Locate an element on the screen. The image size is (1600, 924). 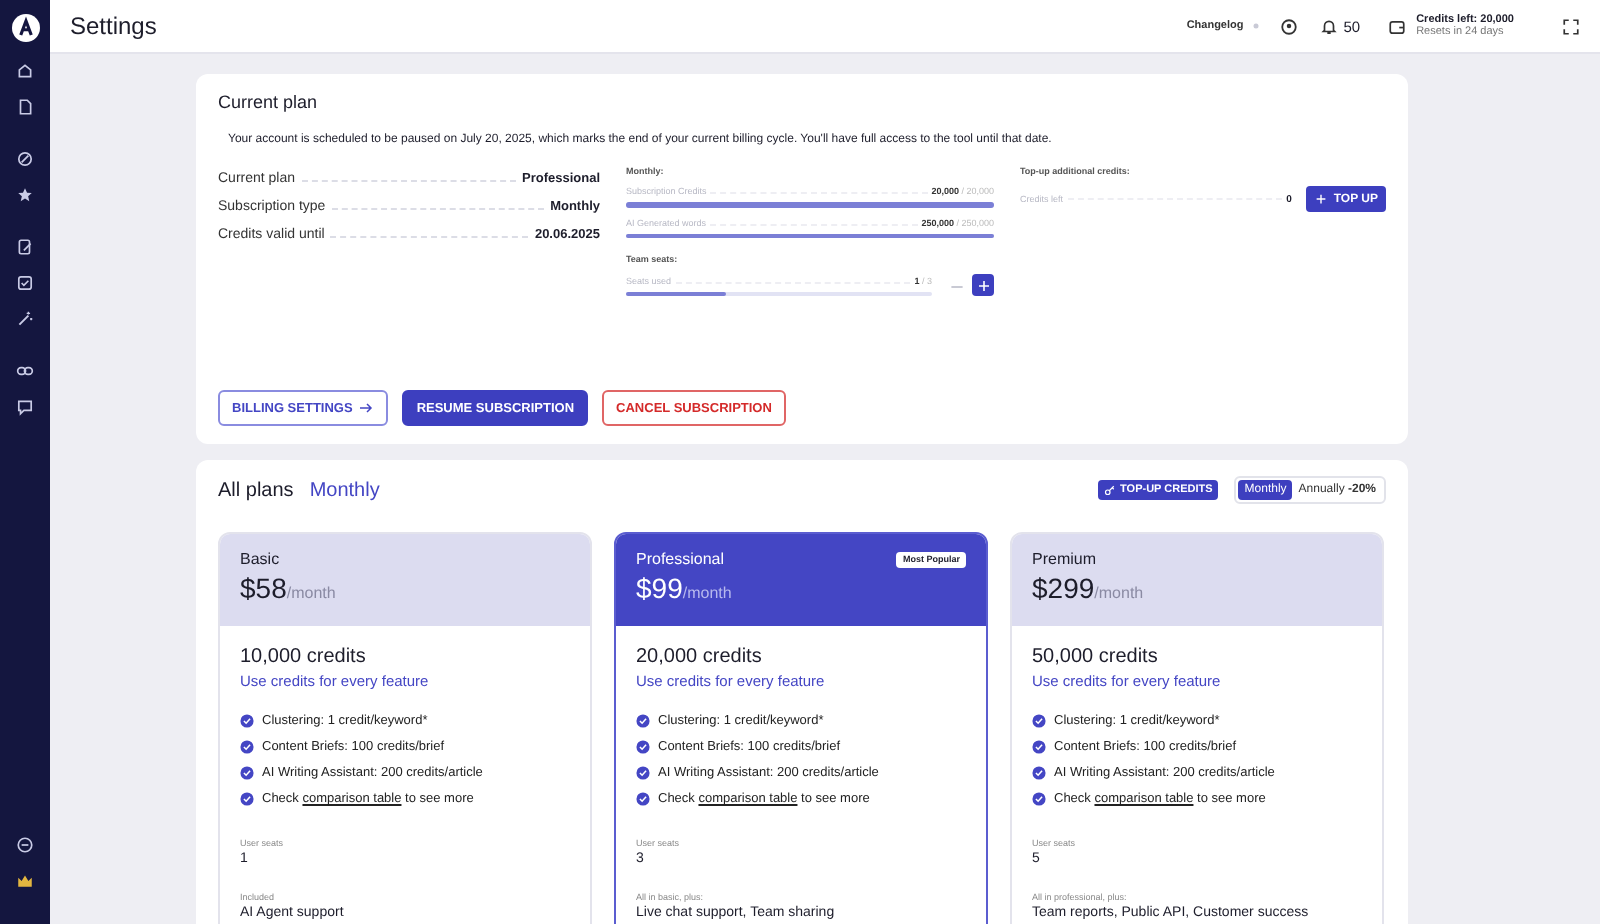
home-icon is located at coordinates (25, 71).